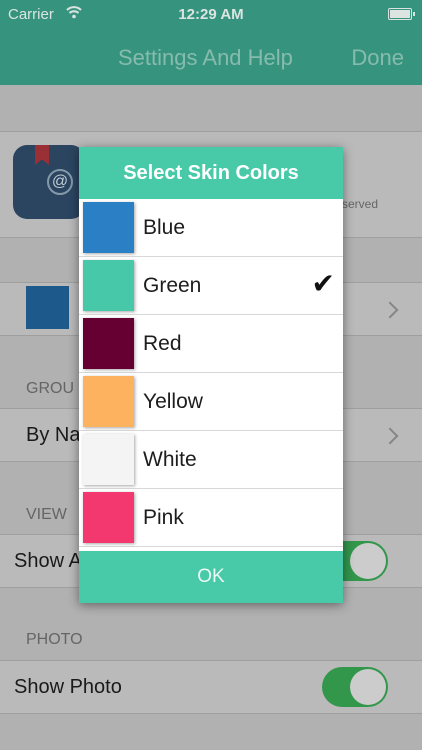 The image size is (422, 750). Describe the element at coordinates (162, 343) in the screenshot. I see `color-option-label: Red` at that location.